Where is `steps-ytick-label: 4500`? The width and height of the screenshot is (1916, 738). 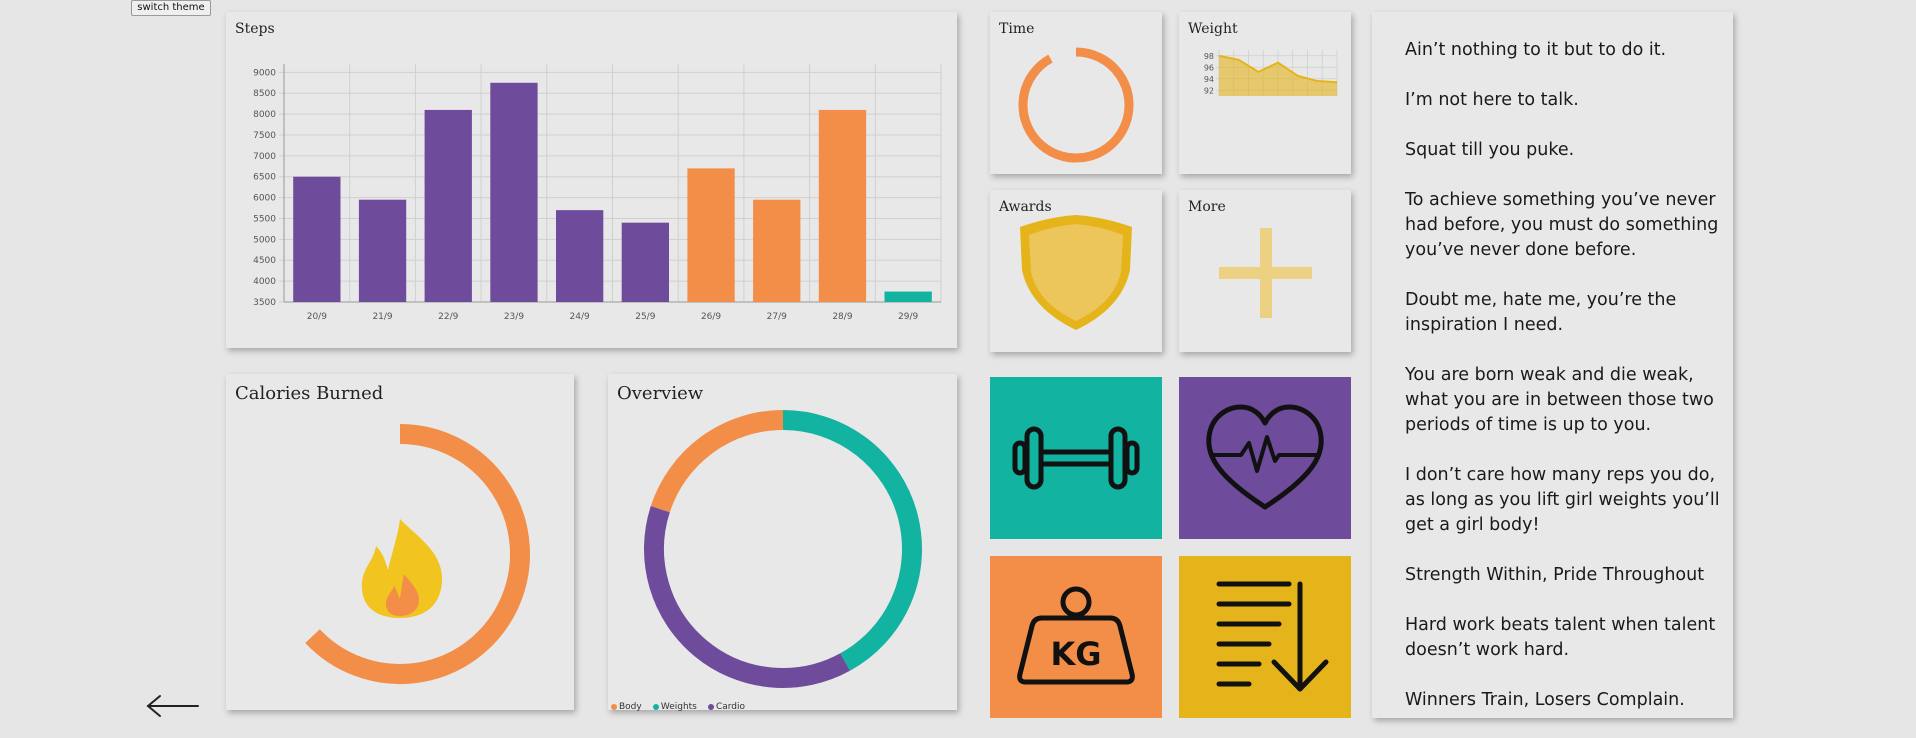 steps-ytick-label: 4500 is located at coordinates (264, 261).